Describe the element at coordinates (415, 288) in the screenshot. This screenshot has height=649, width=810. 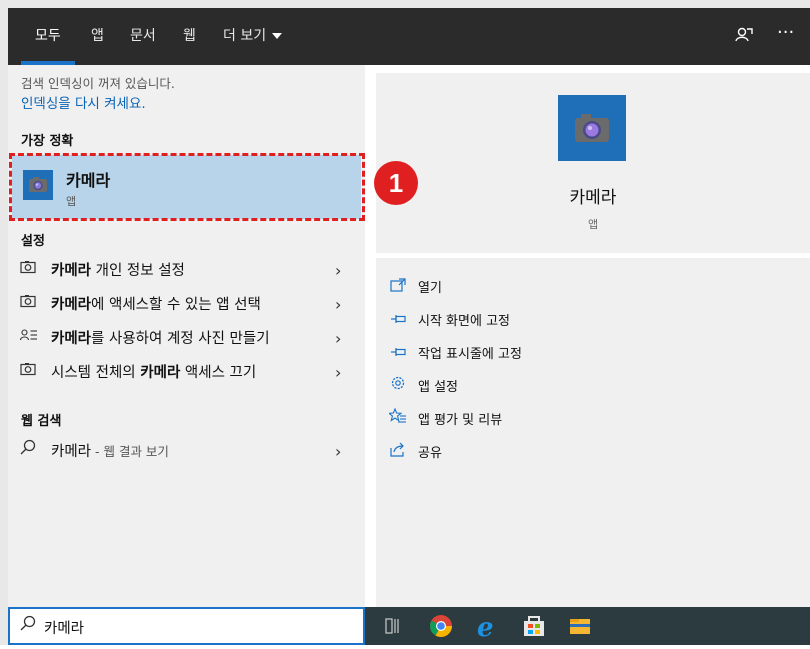
I see `action-open: 열기` at that location.